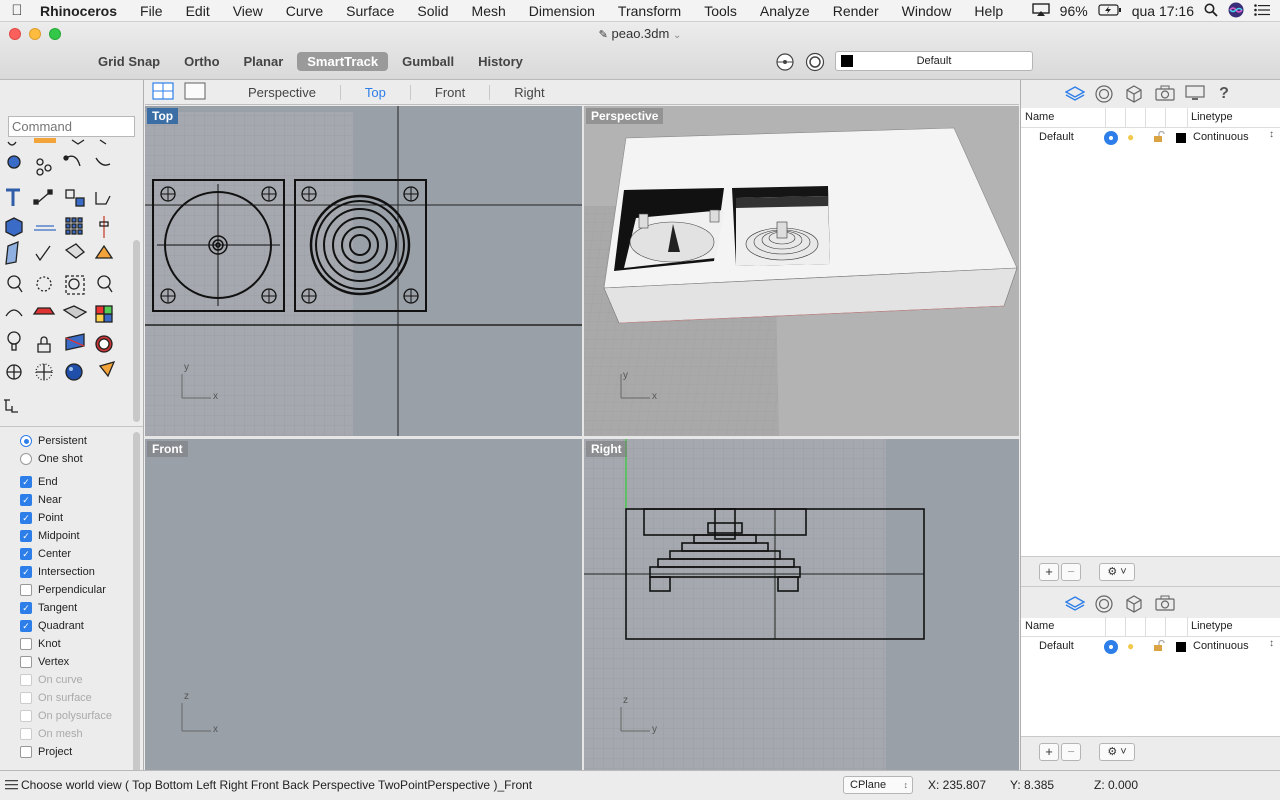 The image size is (1280, 800). Describe the element at coordinates (14, 194) in the screenshot. I see `text-tool-icon` at that location.